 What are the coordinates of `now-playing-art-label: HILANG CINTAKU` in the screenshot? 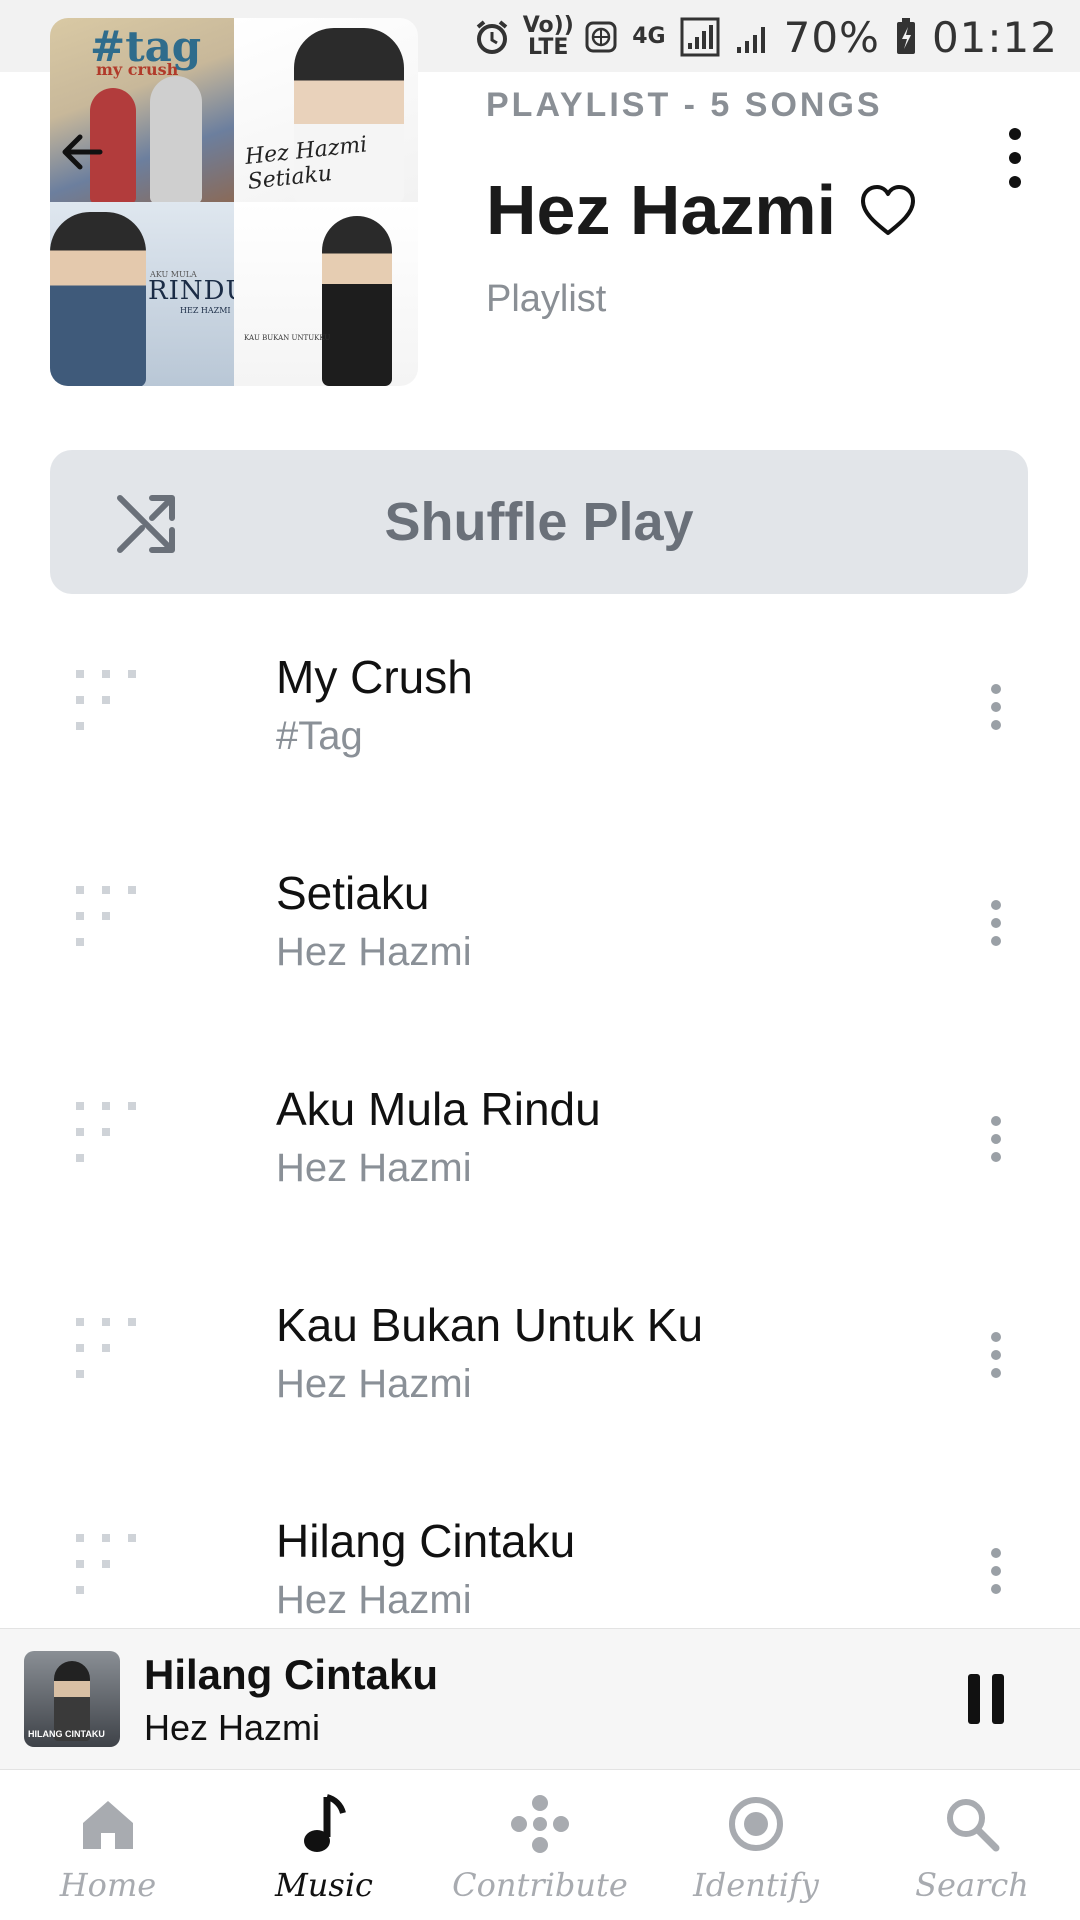 It's located at (66, 1734).